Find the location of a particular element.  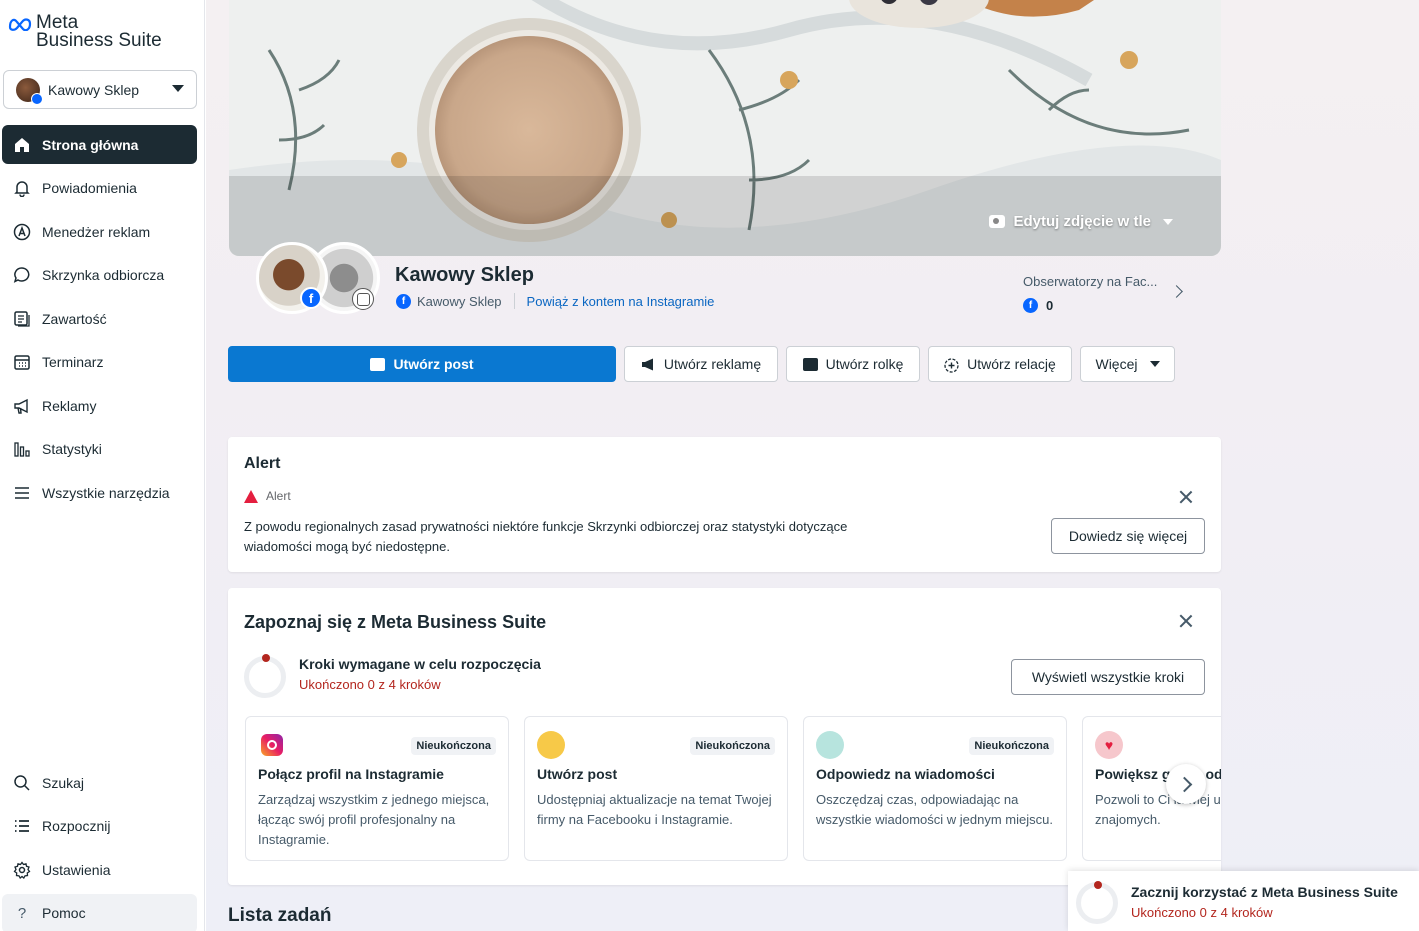

alert-tag: Alert is located at coordinates (278, 496).